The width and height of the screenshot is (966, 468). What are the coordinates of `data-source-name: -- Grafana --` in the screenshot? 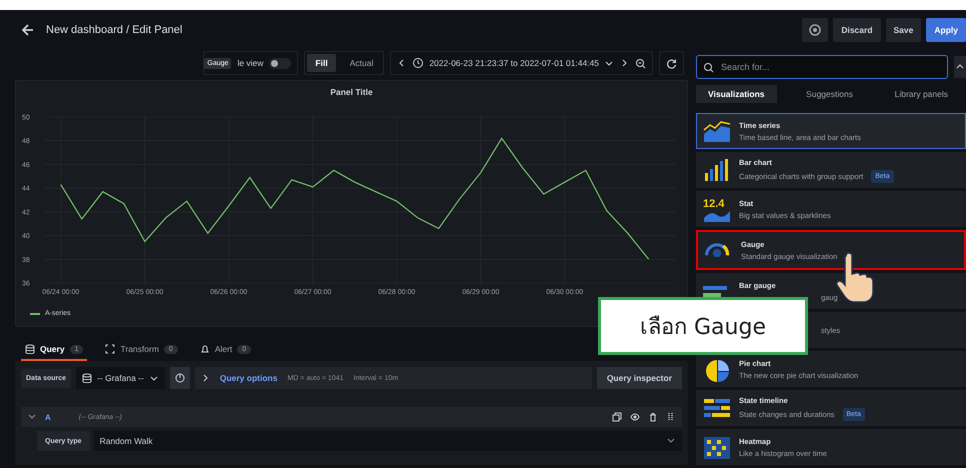 It's located at (120, 378).